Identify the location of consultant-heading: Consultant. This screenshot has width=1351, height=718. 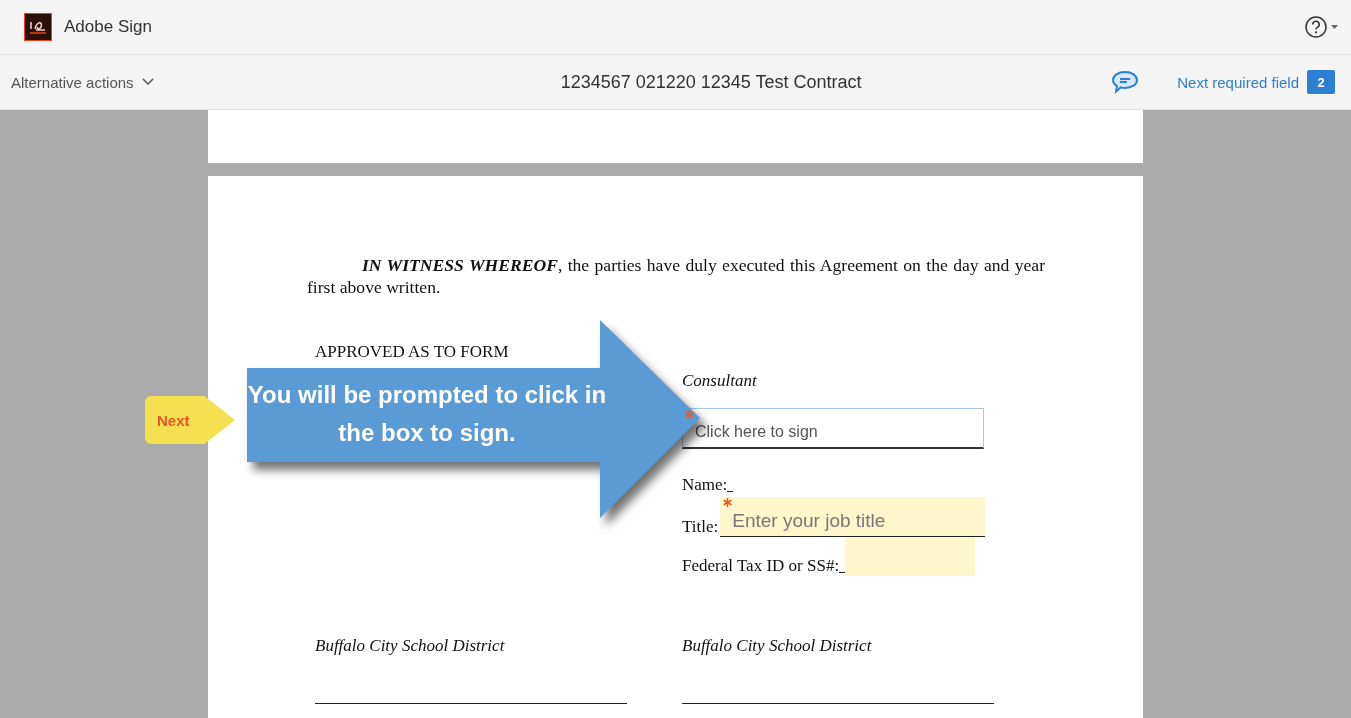
(720, 381).